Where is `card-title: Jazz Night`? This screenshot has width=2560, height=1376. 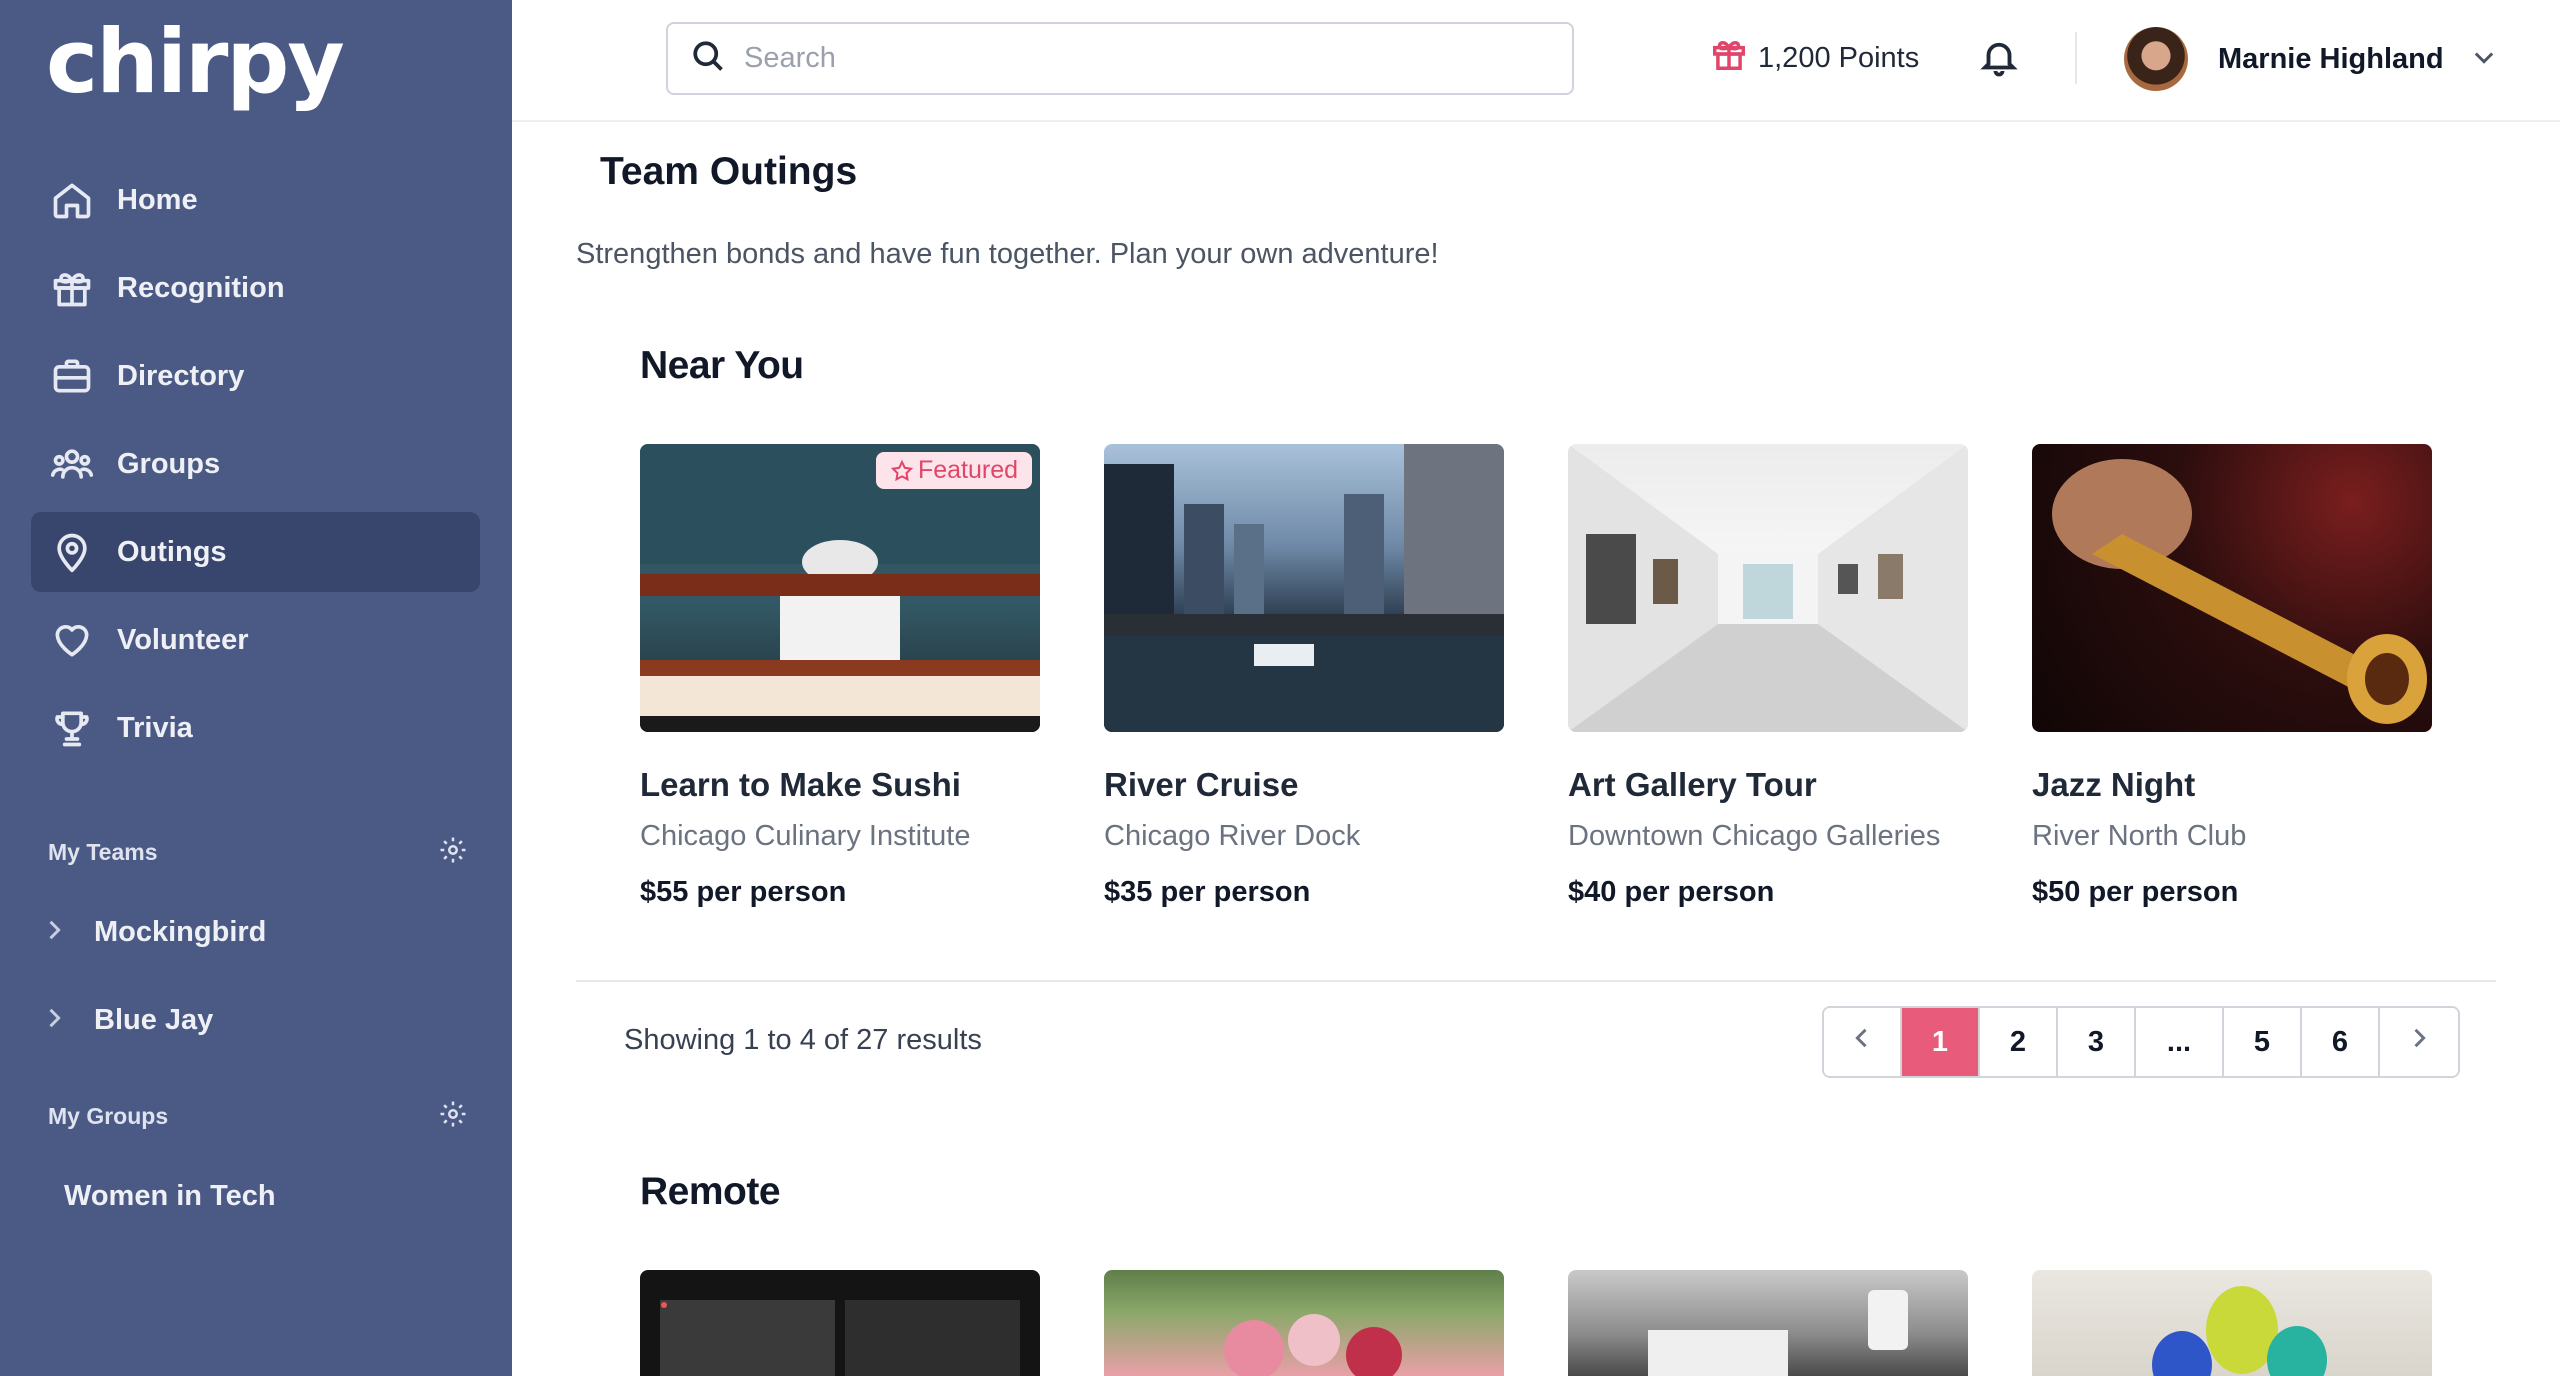
card-title: Jazz Night is located at coordinates (2114, 784).